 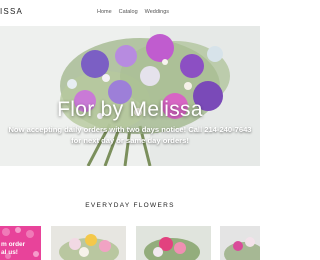 What do you see at coordinates (130, 109) in the screenshot?
I see `hero-title: Flor by Melissa` at bounding box center [130, 109].